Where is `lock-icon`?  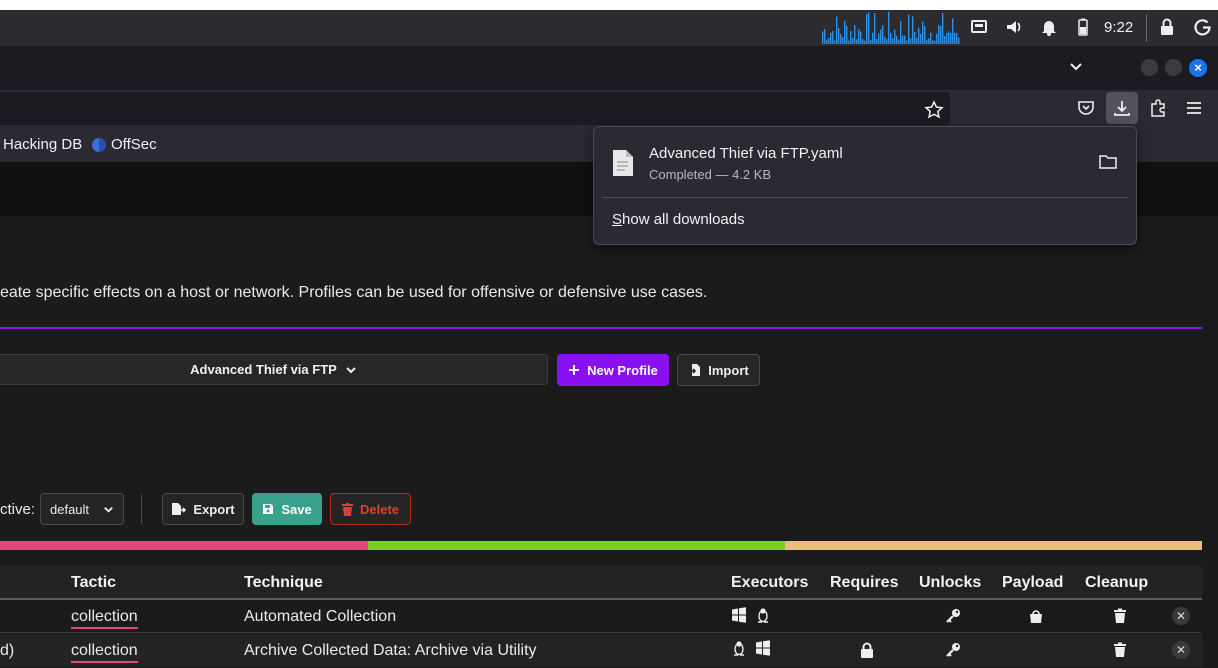 lock-icon is located at coordinates (1167, 27).